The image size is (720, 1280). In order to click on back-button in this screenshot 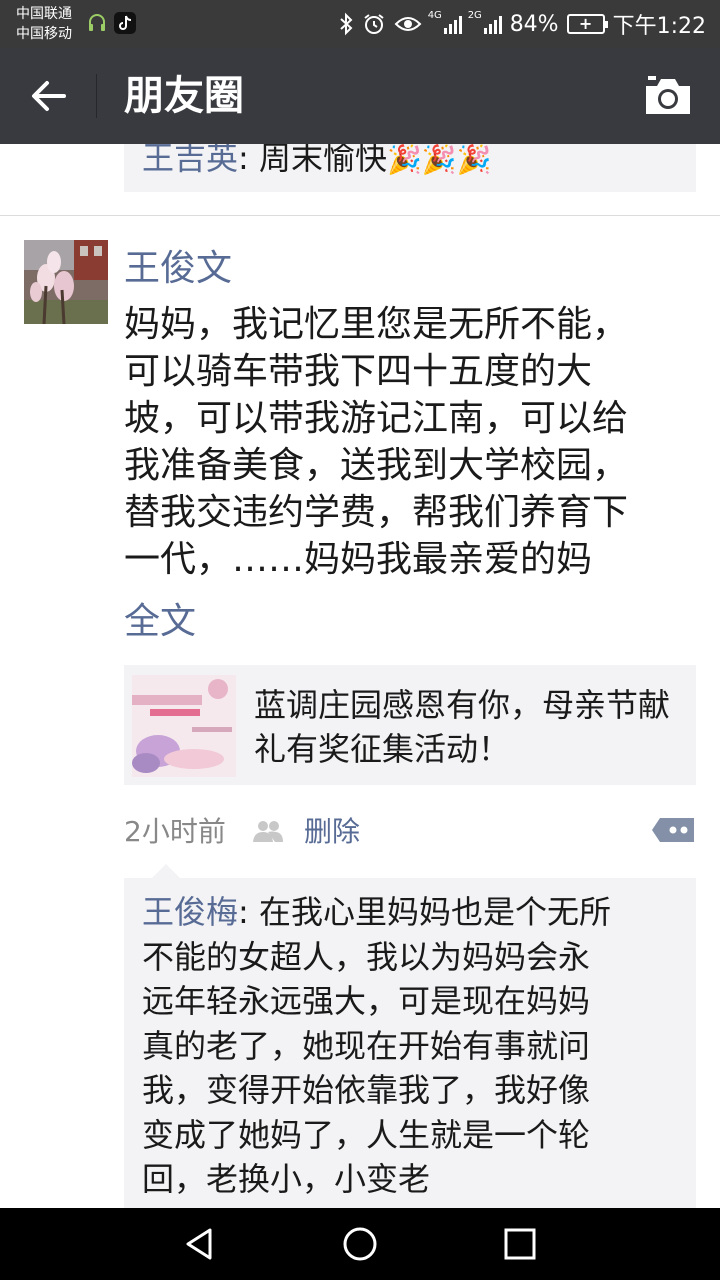, I will do `click(48, 96)`.